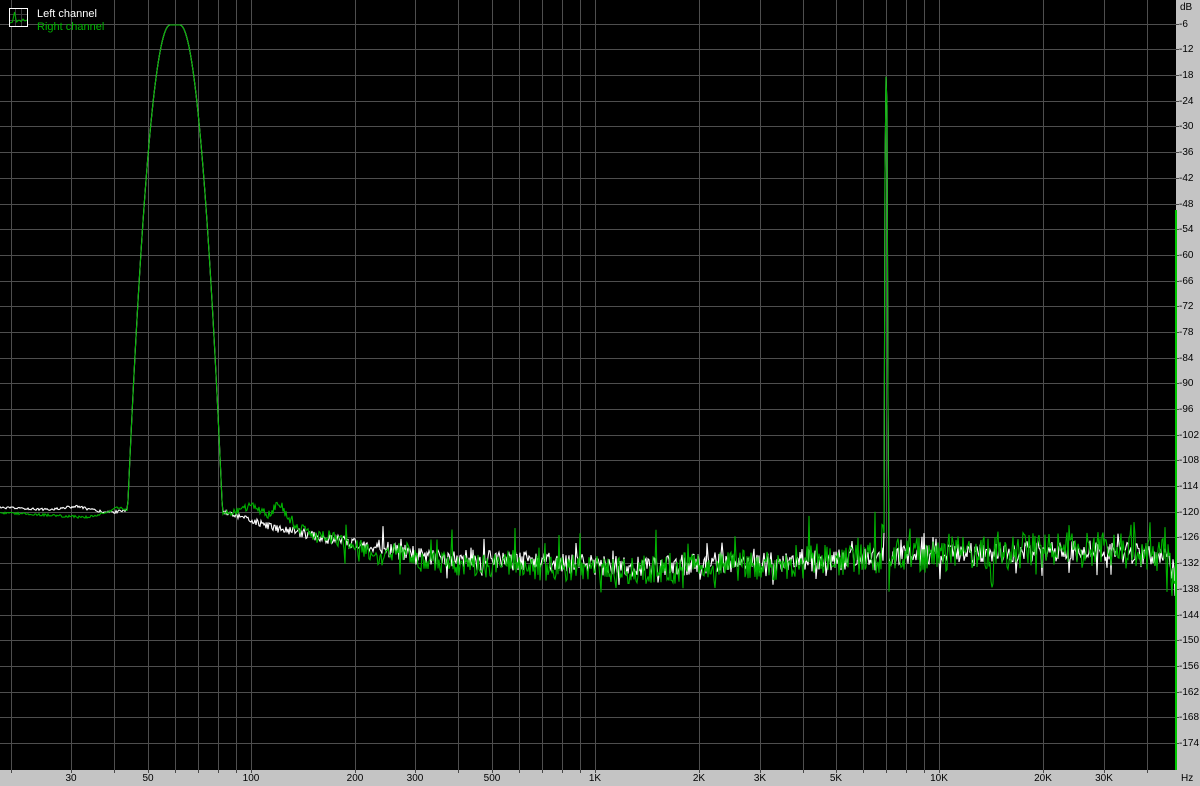 Image resolution: width=1200 pixels, height=786 pixels. What do you see at coordinates (1186, 7) in the screenshot?
I see `db-unit-label: dB` at bounding box center [1186, 7].